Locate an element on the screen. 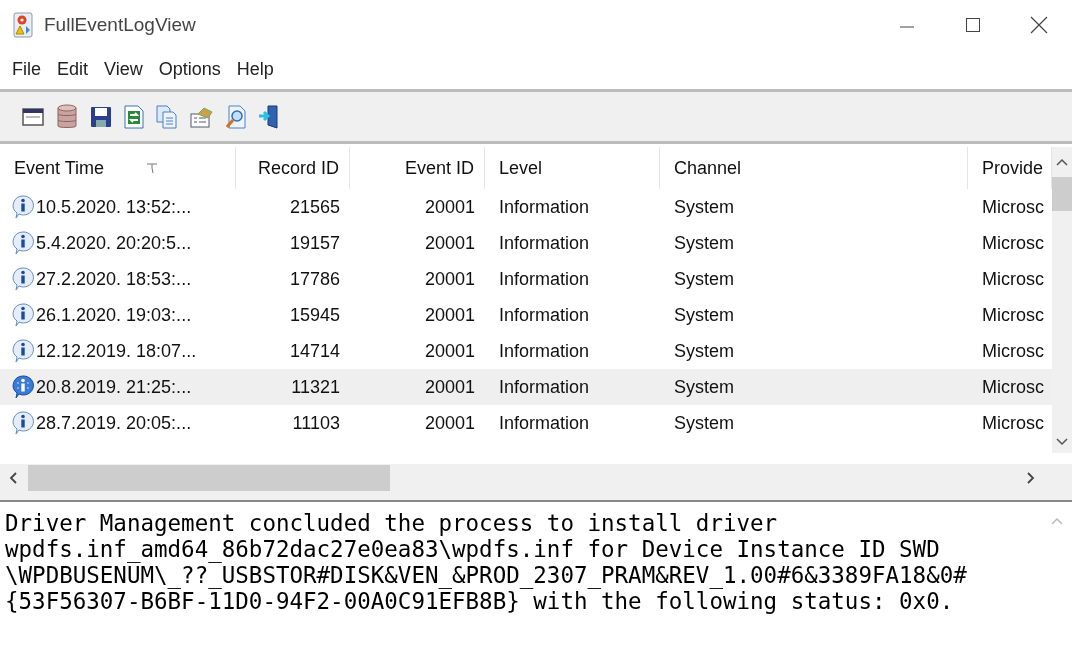 This screenshot has width=1072, height=654. sort-icon is located at coordinates (151, 168).